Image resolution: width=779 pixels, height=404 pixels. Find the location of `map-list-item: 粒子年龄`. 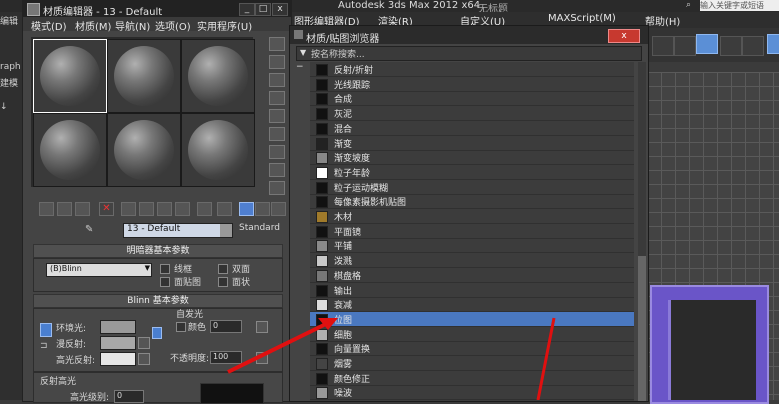

map-list-item: 粒子年龄 is located at coordinates (472, 172).